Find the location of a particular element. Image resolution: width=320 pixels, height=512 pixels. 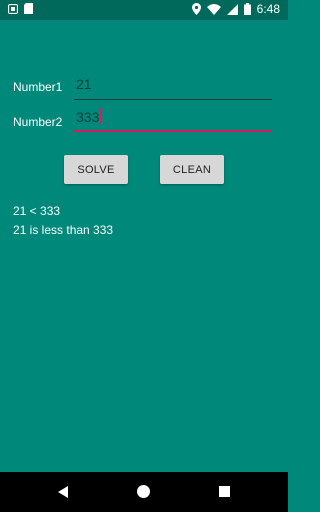

home-icon is located at coordinates (143, 491).